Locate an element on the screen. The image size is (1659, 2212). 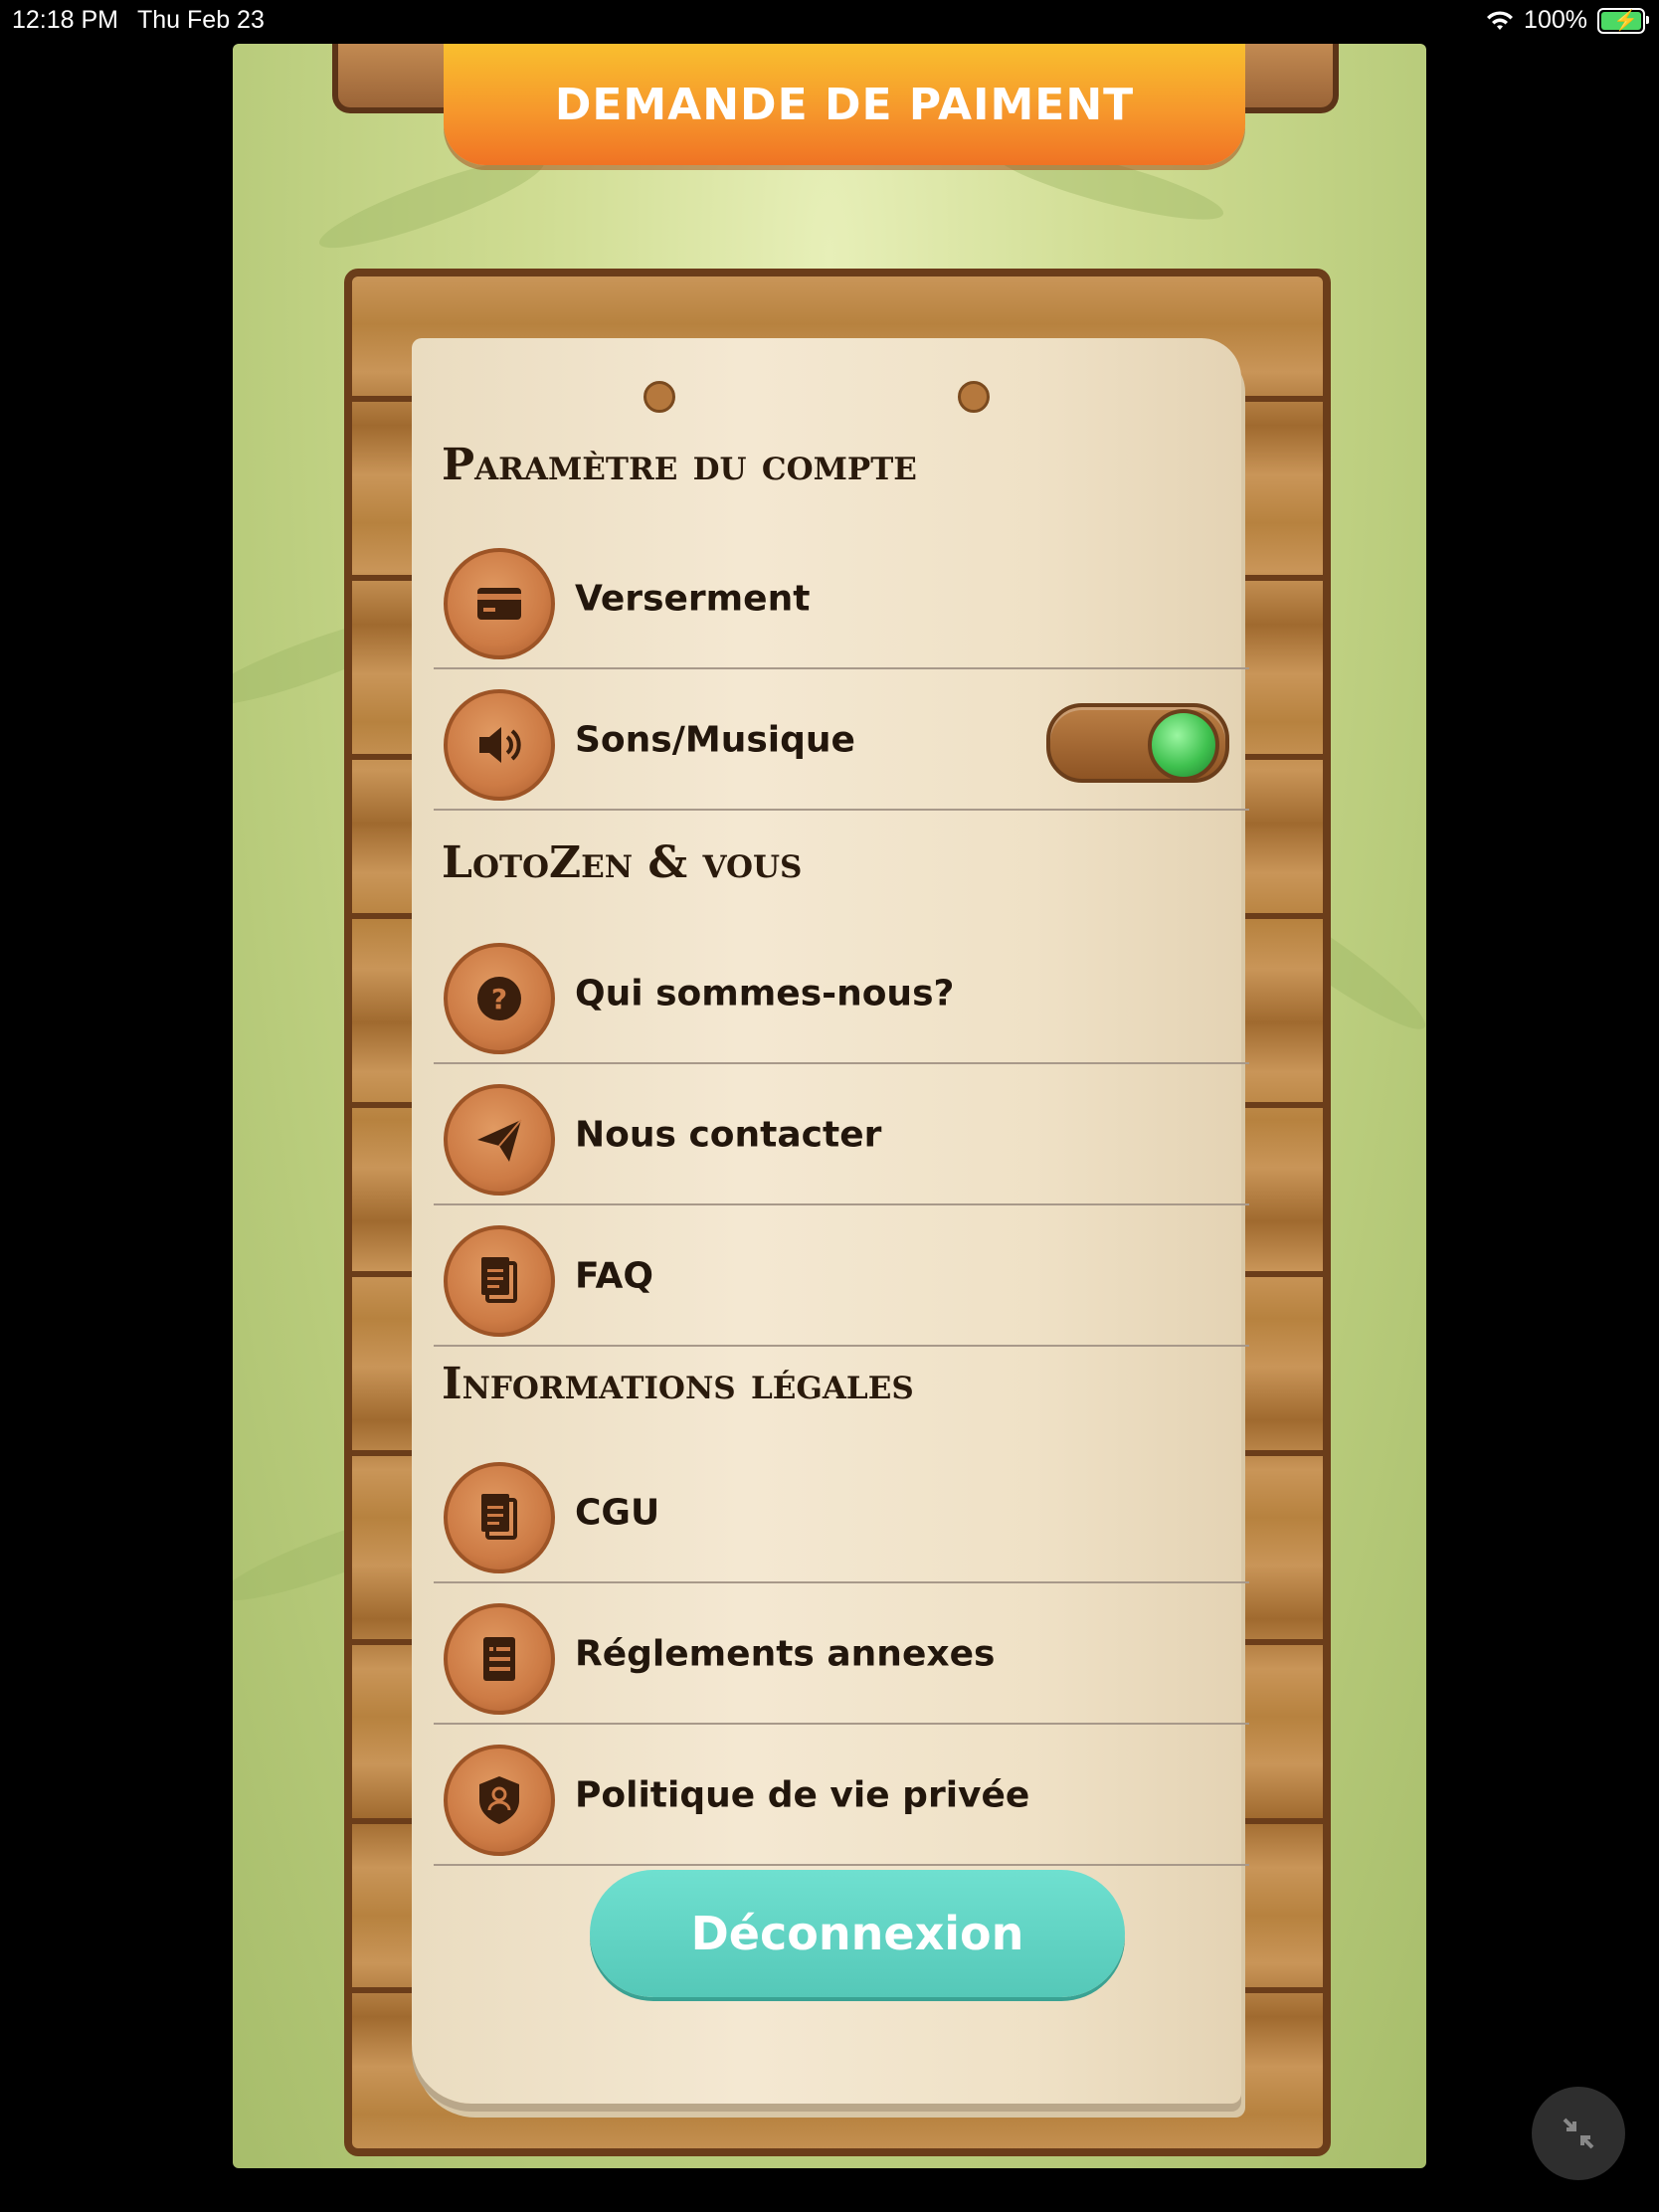
status-right: 100% ⚡ is located at coordinates (1567, 20).